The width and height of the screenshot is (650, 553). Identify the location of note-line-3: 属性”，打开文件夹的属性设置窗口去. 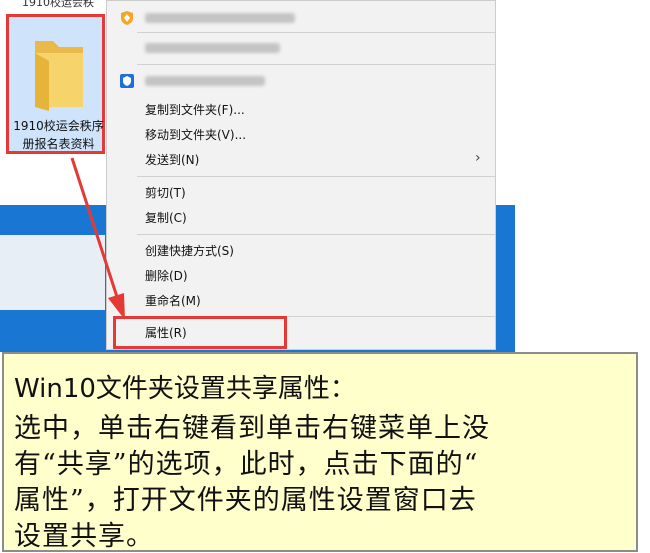
(245, 500).